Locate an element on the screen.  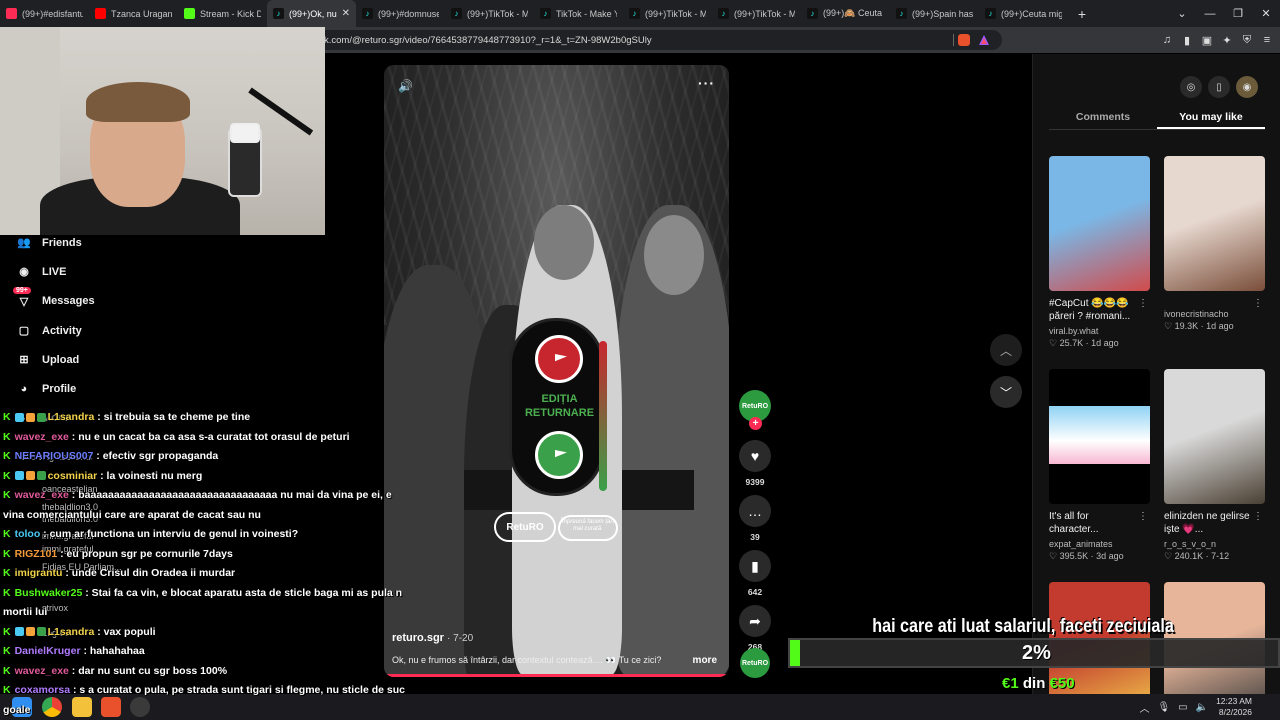
maximize-icon: ❐ is located at coordinates (1238, 13).